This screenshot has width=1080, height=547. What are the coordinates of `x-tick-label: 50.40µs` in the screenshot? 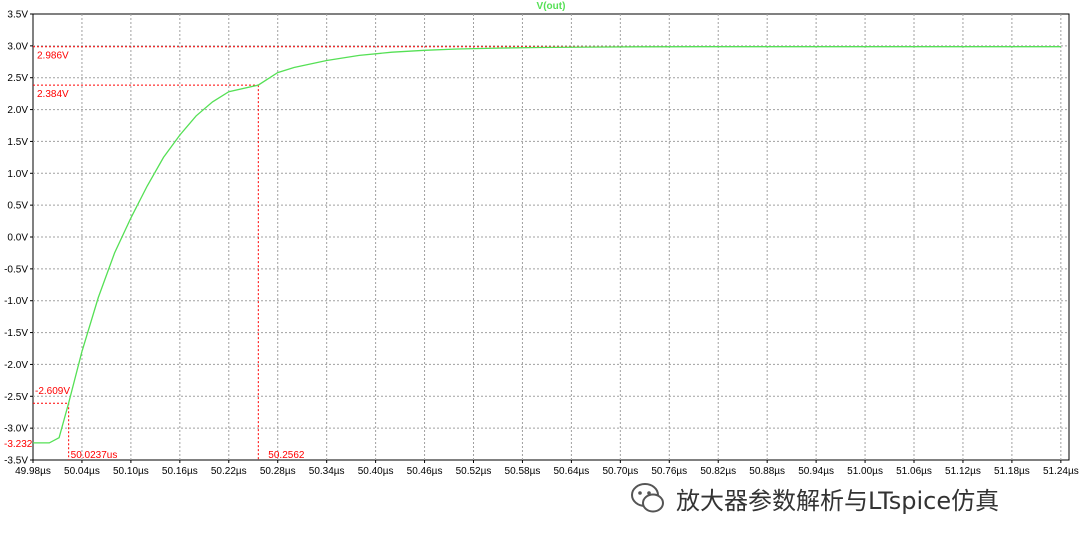 It's located at (376, 471).